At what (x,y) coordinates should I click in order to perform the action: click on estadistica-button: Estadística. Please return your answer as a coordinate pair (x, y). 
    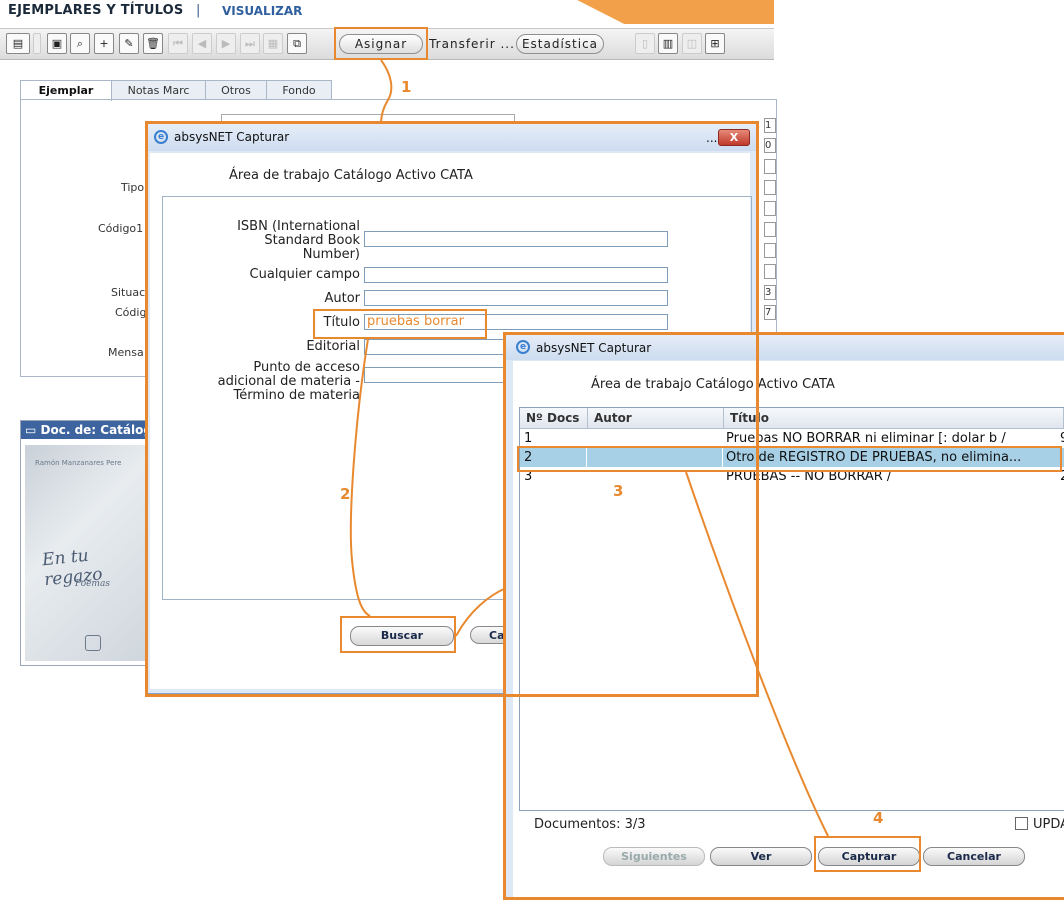
    Looking at the image, I should click on (560, 44).